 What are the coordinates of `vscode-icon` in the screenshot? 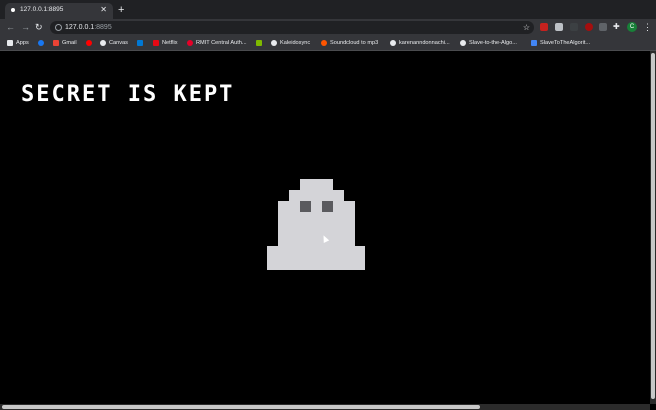 It's located at (140, 43).